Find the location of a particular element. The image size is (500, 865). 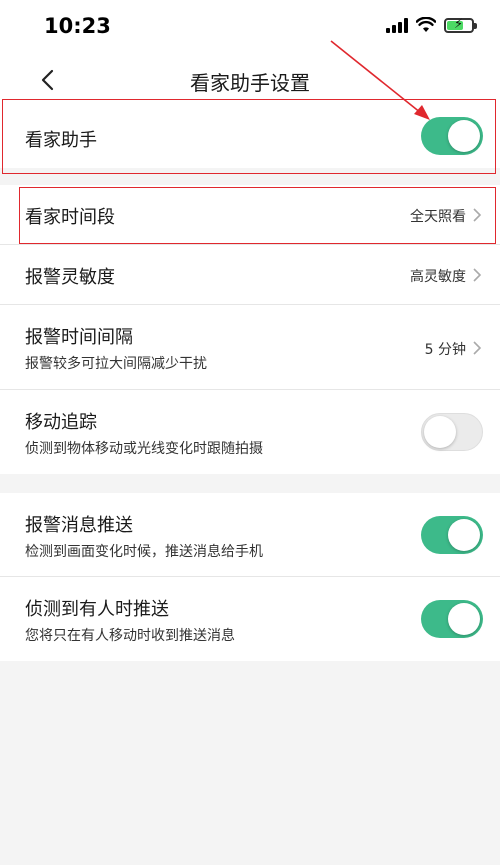

row-title: 报警时间间隔 is located at coordinates (79, 337).